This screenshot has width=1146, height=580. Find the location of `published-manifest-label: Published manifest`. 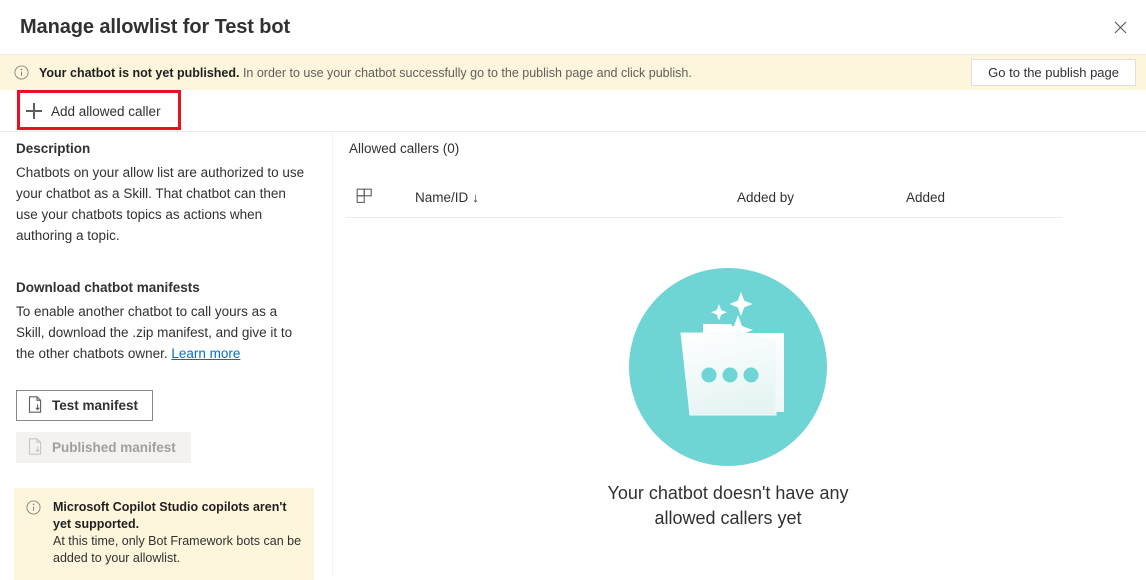

published-manifest-label: Published manifest is located at coordinates (114, 447).